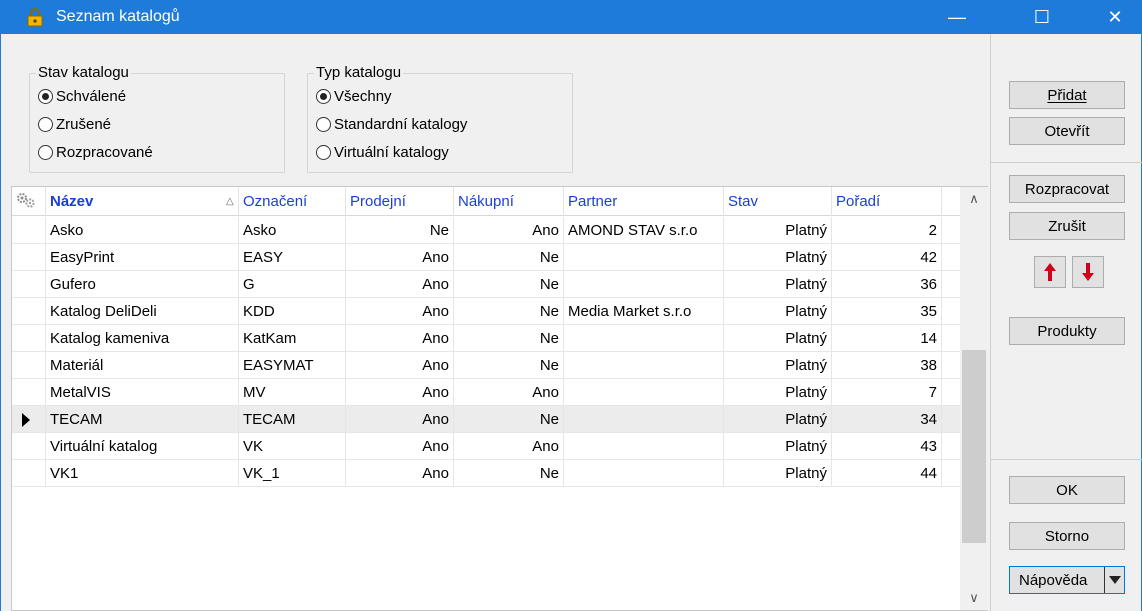  I want to click on arrow-up-icon, so click(1050, 272).